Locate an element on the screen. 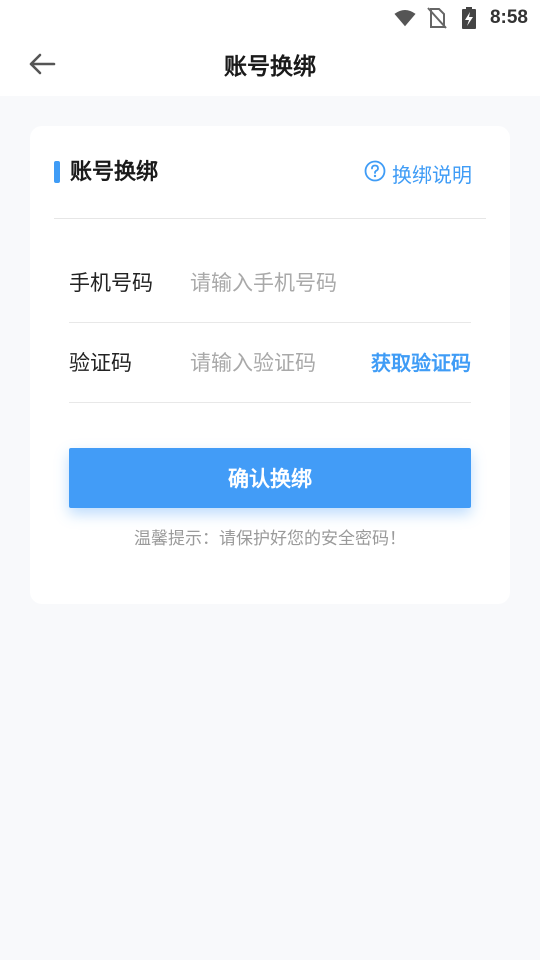 This screenshot has height=960, width=540. wifi-icon is located at coordinates (405, 18).